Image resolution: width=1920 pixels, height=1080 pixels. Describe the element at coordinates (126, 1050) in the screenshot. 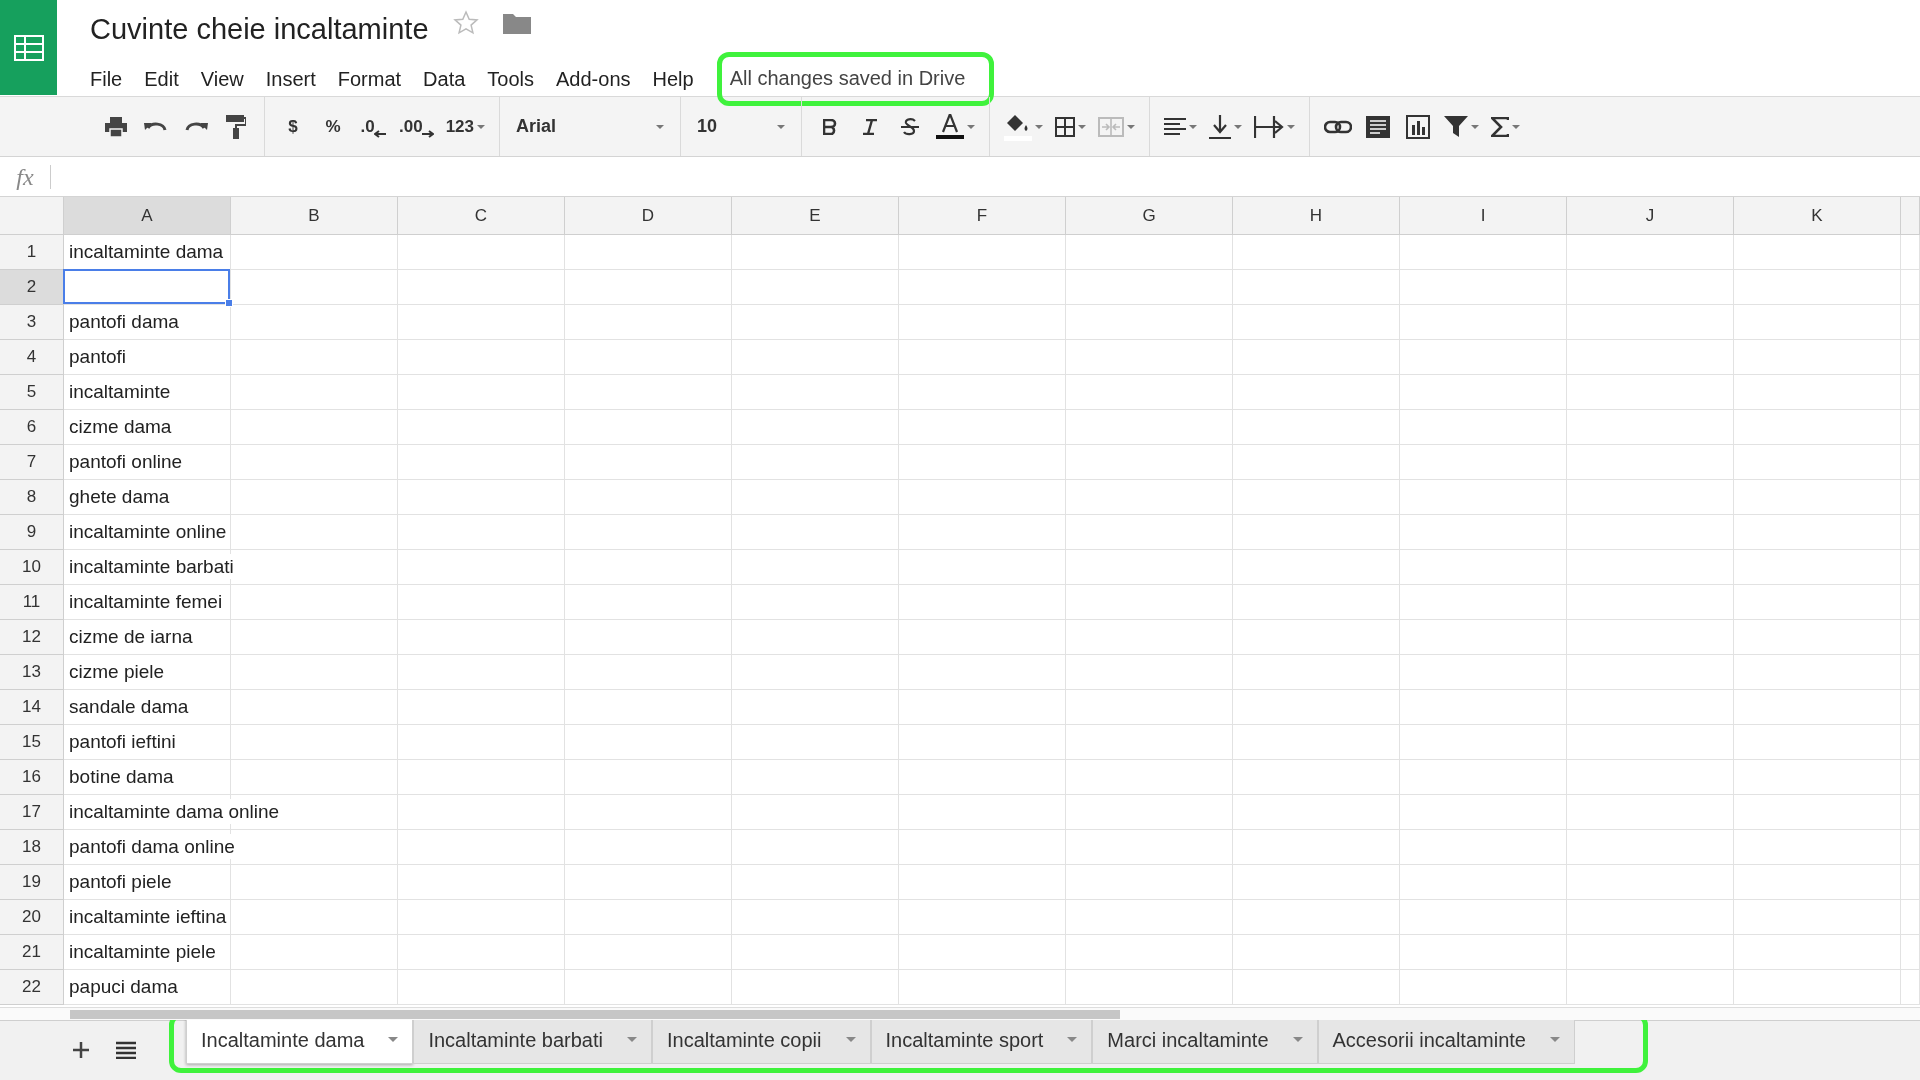

I see `sheet-list-icon` at that location.